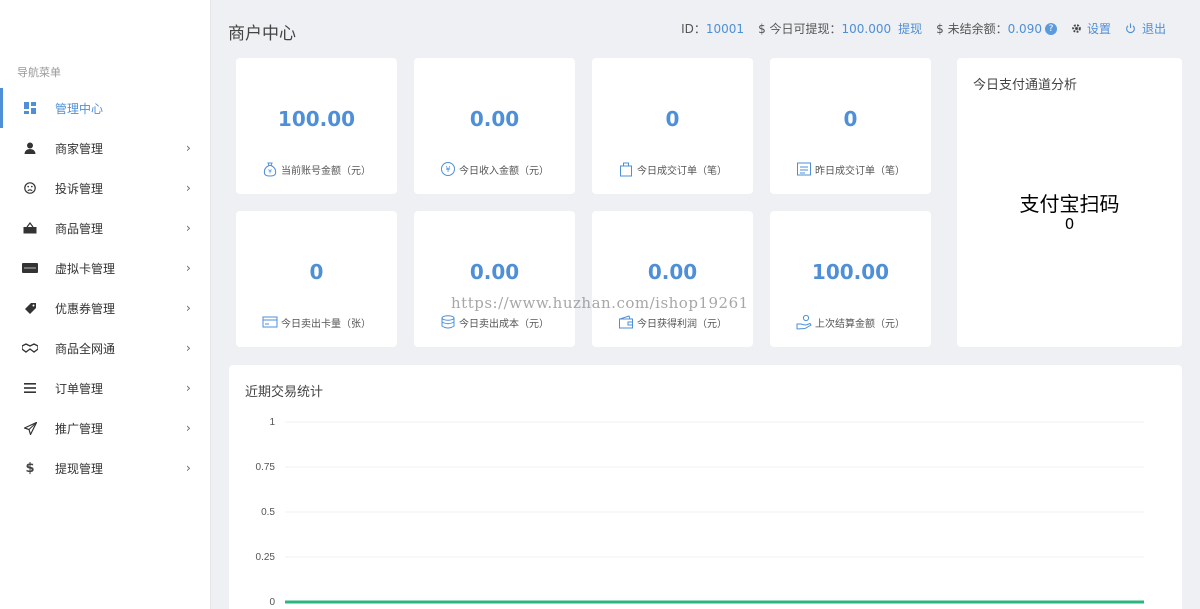 The height and width of the screenshot is (609, 1200). What do you see at coordinates (682, 324) in the screenshot?
I see `stat-label: 今日获得利润（元）` at bounding box center [682, 324].